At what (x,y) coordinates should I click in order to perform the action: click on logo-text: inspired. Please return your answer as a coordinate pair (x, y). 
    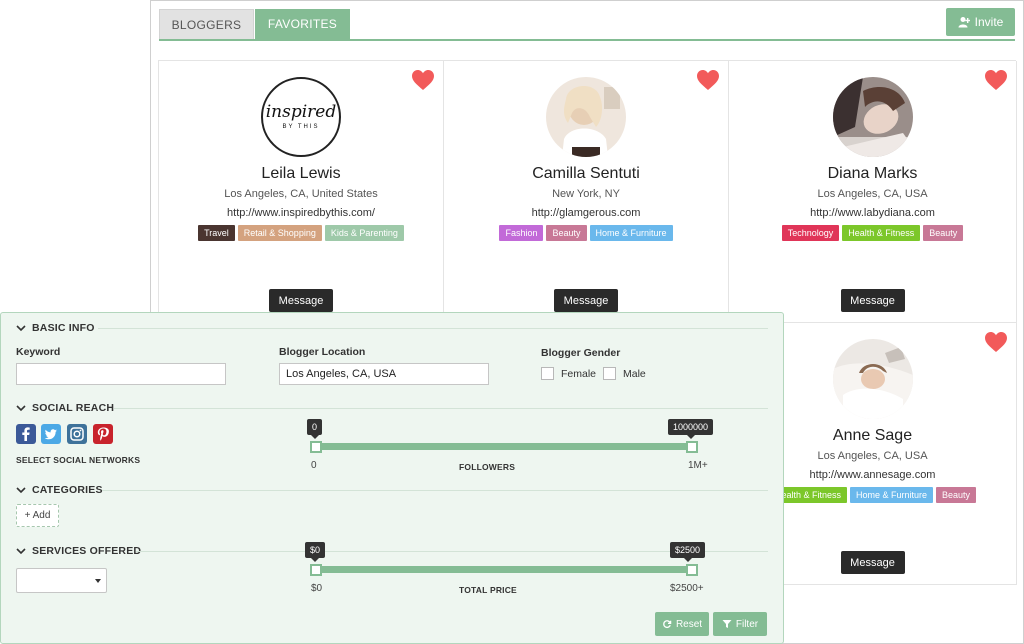
    Looking at the image, I should click on (301, 112).